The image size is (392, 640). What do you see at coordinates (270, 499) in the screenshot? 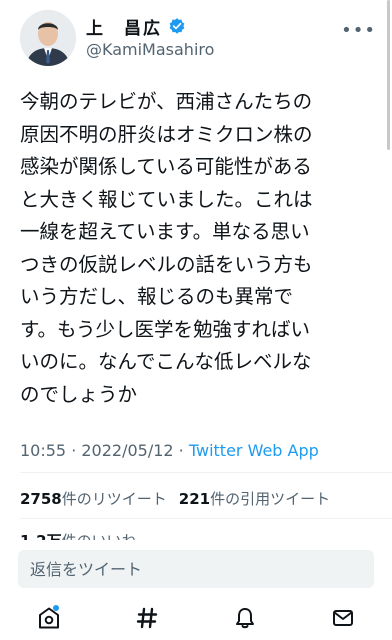
I see `quotes-label: 件の引用ツイート` at bounding box center [270, 499].